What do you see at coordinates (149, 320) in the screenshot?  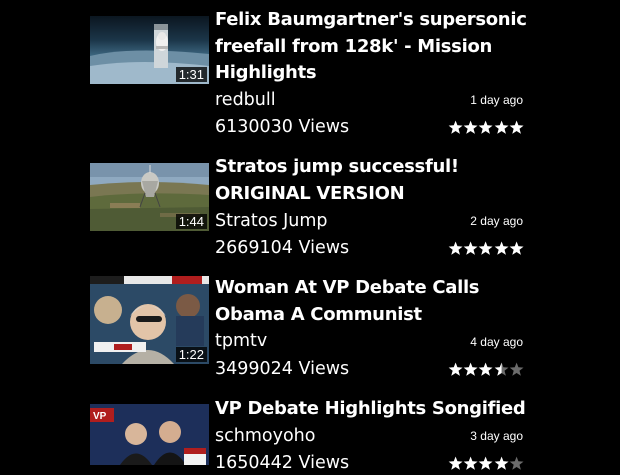 I see `video-thumbnail: 1:22` at bounding box center [149, 320].